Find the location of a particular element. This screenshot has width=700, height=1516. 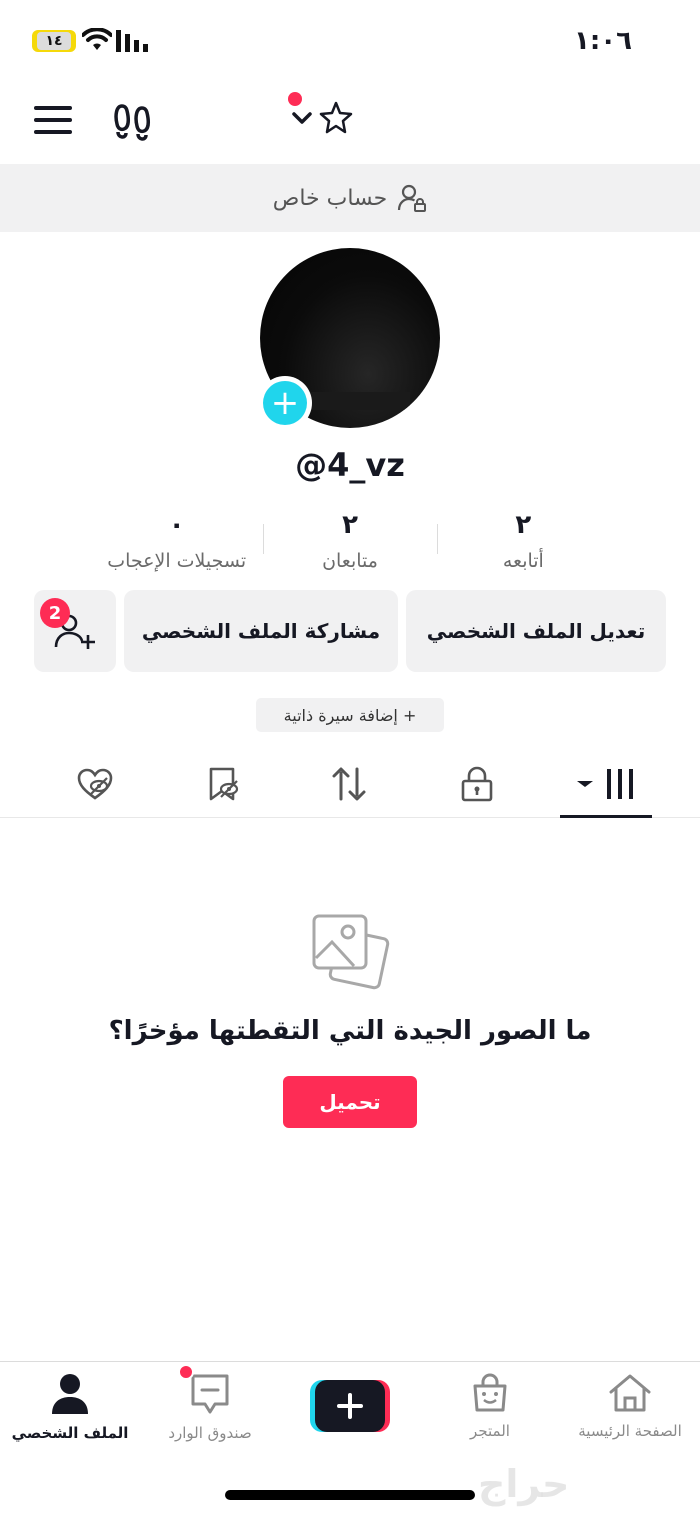

bookmark-hidden-icon is located at coordinates (224, 784).